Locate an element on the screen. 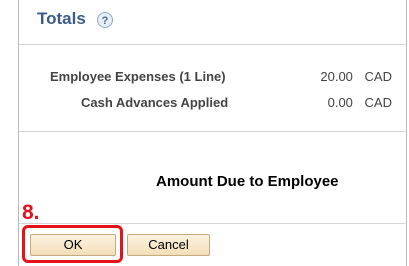 The image size is (409, 266). employee-expenses-amount: 20.00 is located at coordinates (336, 76).